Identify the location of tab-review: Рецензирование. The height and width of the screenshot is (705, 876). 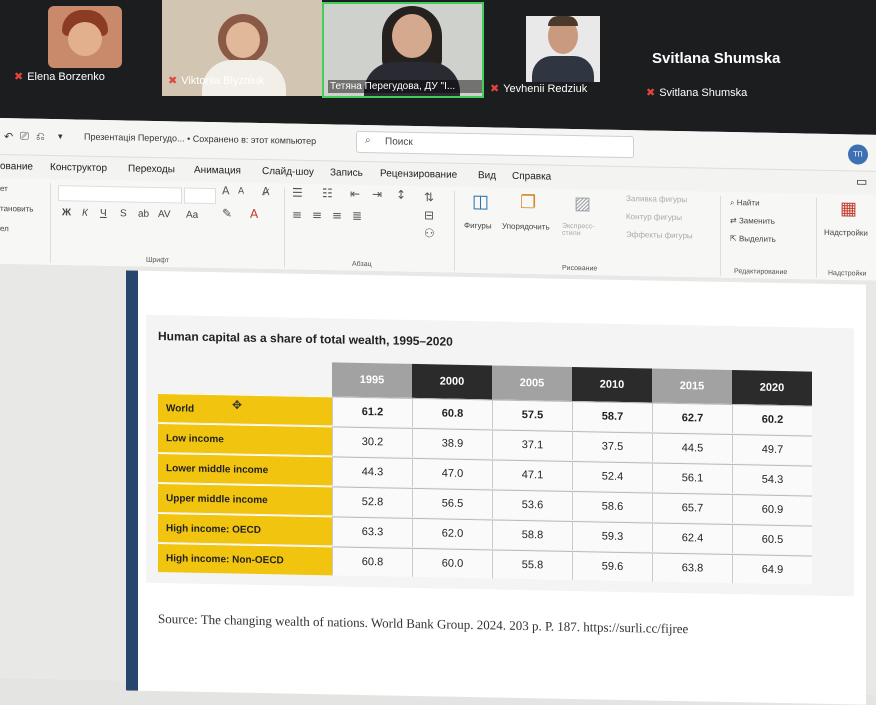
(418, 174).